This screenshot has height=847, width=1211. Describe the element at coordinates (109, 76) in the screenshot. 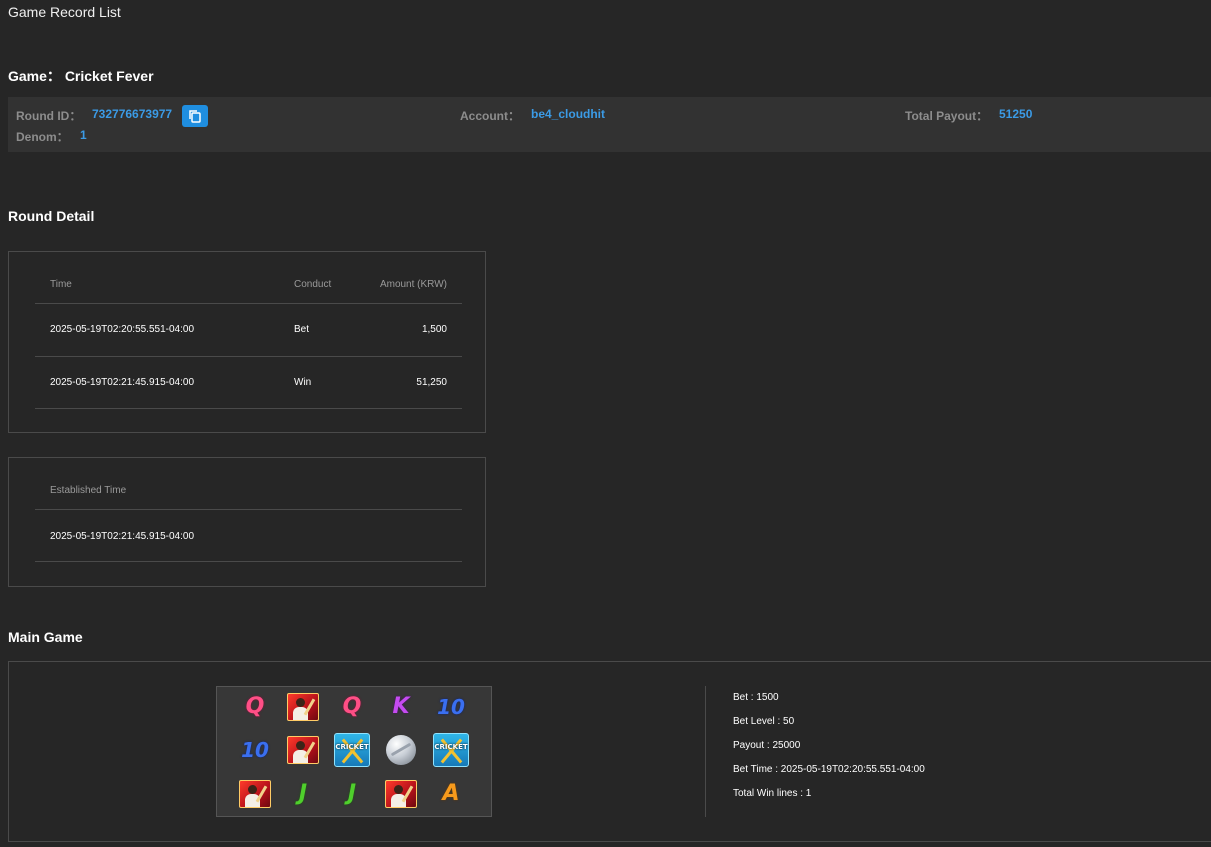

I see `game-name: Cricket Fever` at that location.